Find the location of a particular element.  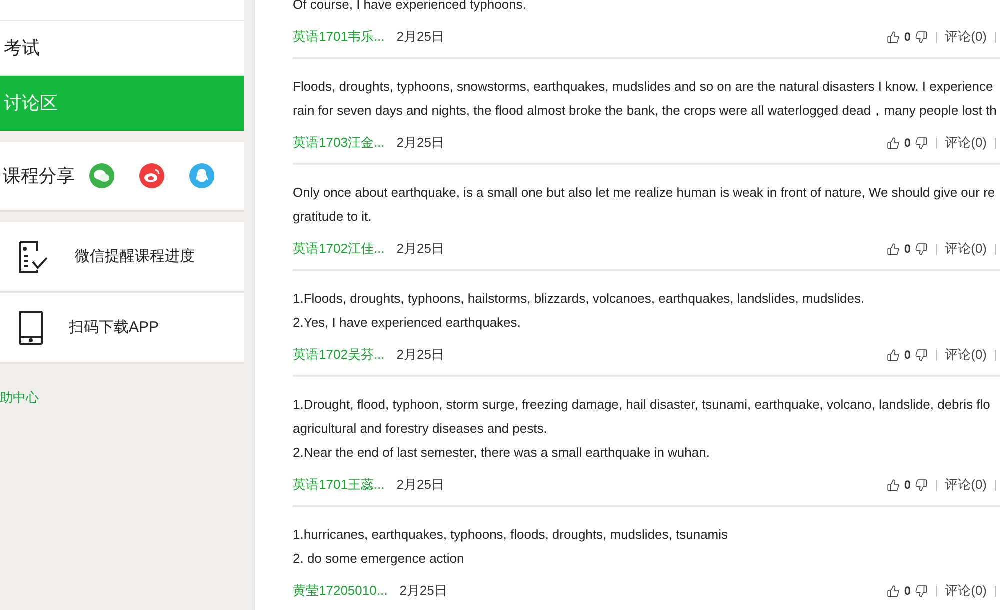

nav-item: 考试 is located at coordinates (122, 48).